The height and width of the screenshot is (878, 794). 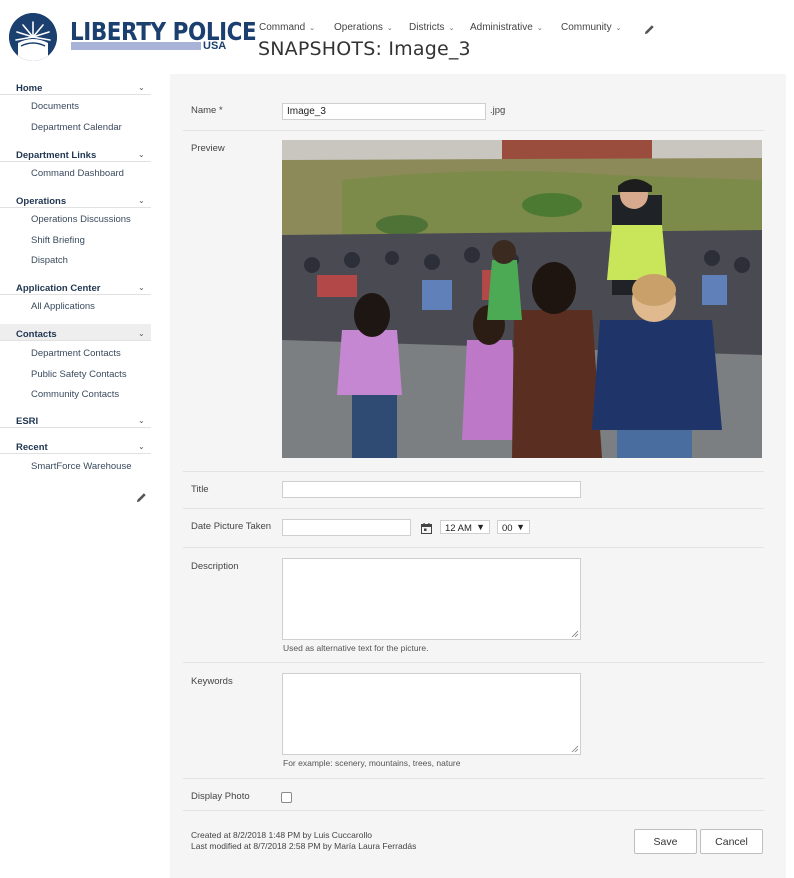 What do you see at coordinates (77, 173) in the screenshot?
I see `nav-item-command-dashboard: Command Dashboard` at bounding box center [77, 173].